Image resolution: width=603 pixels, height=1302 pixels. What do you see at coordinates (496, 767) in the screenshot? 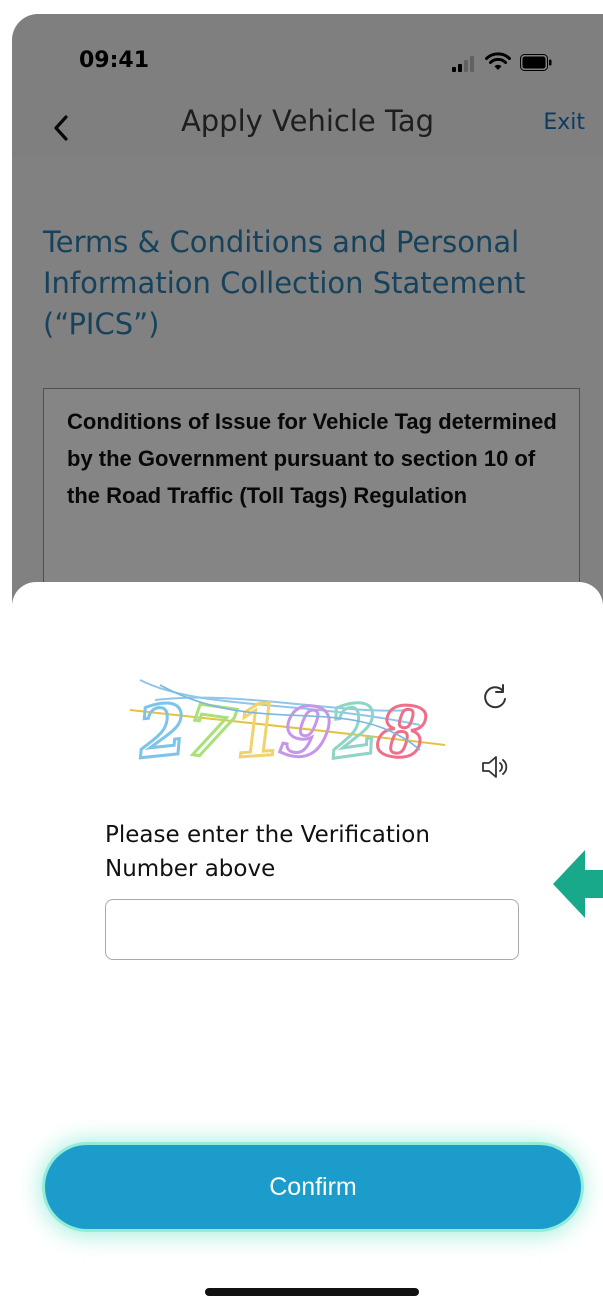
I see `speaker-icon` at bounding box center [496, 767].